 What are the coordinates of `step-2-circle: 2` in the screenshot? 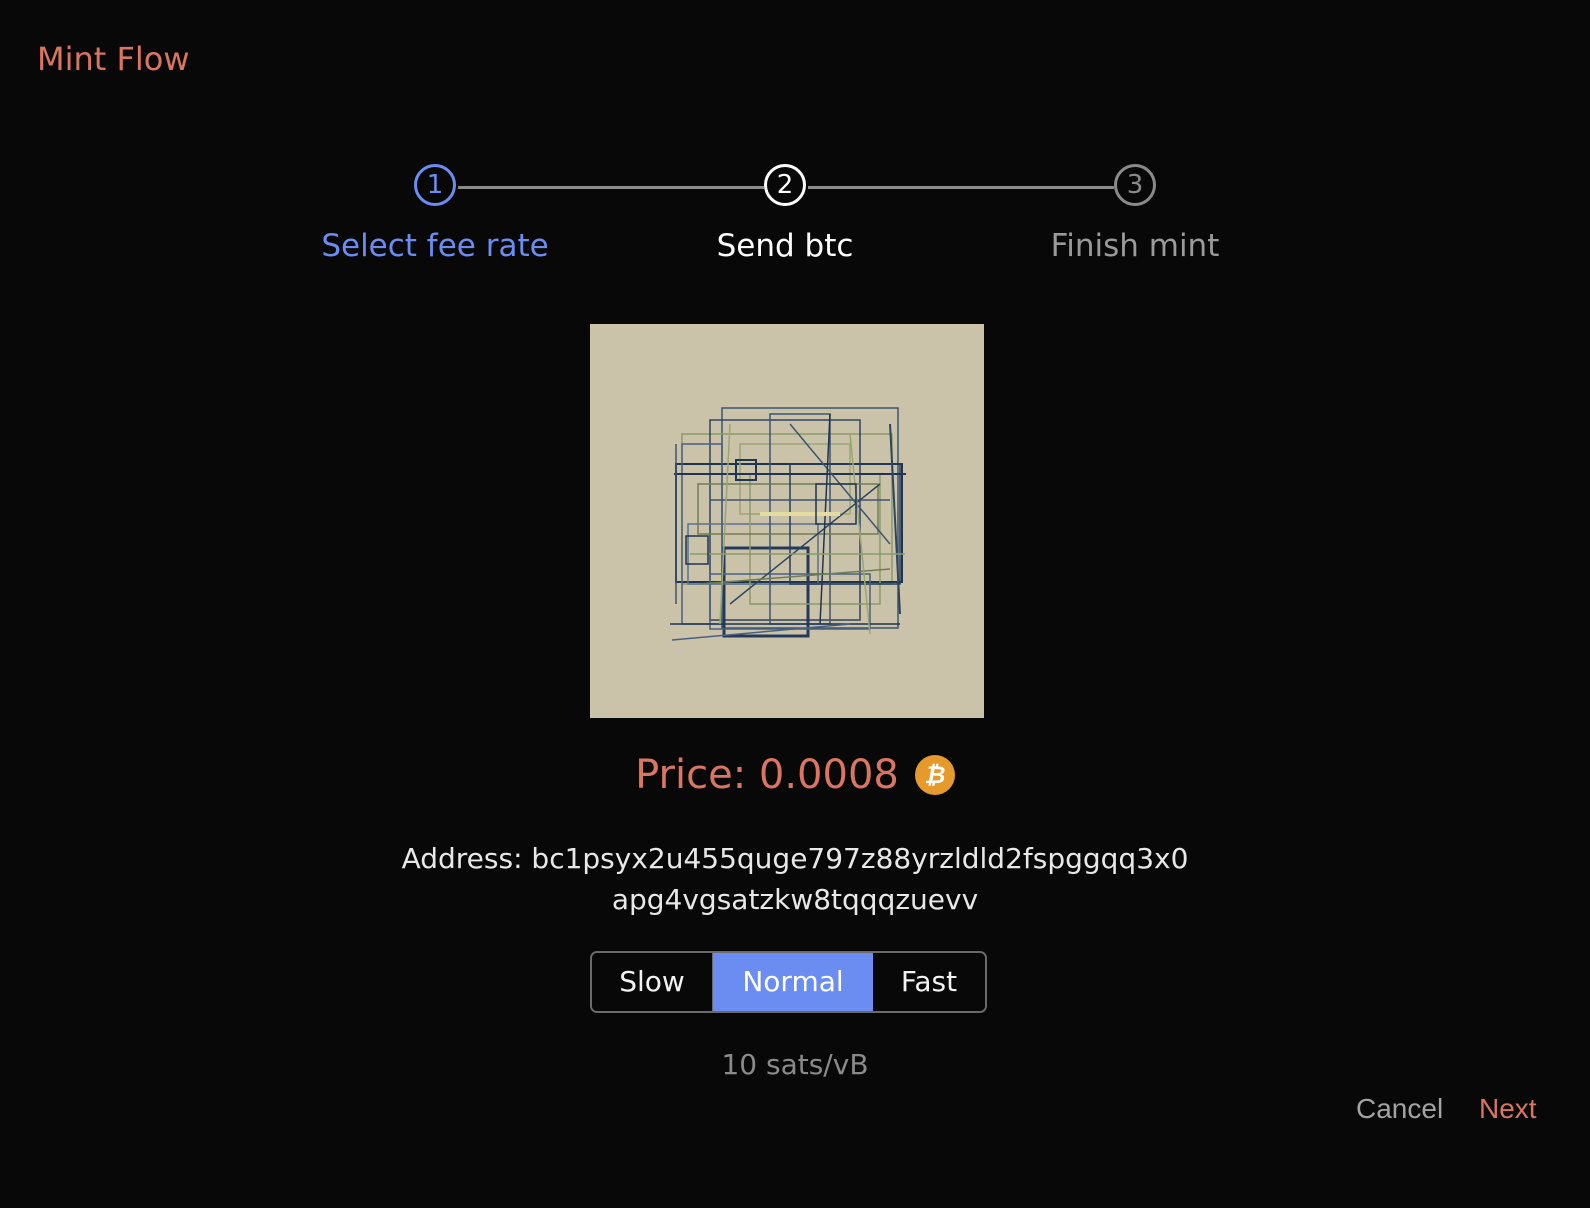 It's located at (785, 185).